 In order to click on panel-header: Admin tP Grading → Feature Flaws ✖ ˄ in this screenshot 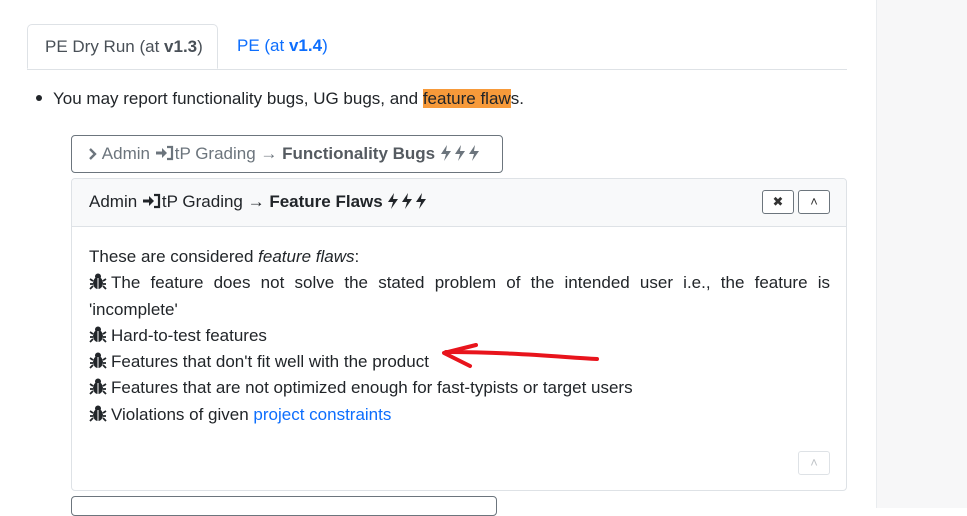, I will do `click(459, 203)`.